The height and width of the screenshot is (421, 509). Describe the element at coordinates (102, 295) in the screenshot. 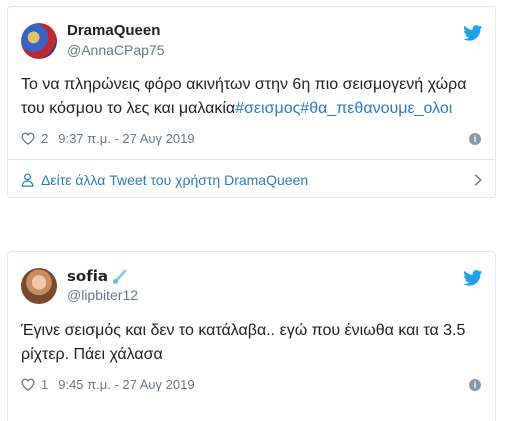

I see `user-handle: @lipbiter12` at that location.